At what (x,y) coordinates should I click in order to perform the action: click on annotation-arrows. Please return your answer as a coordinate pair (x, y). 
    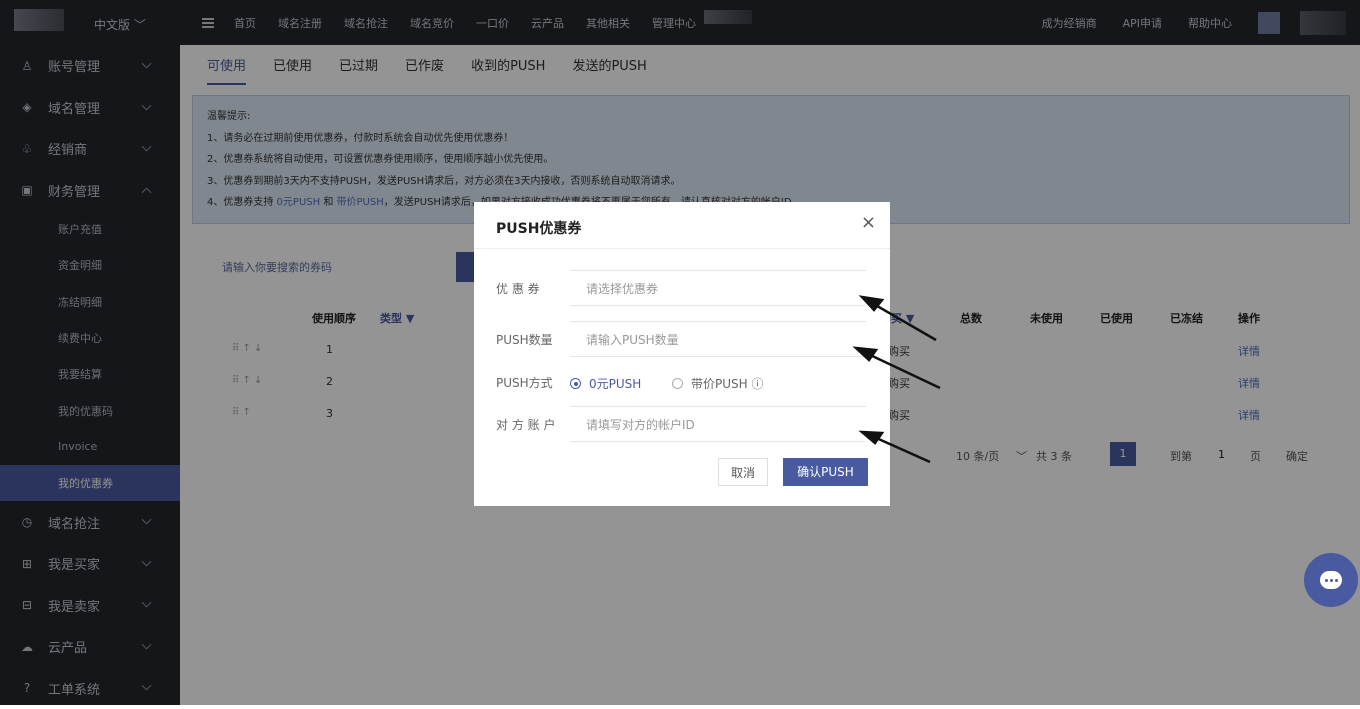
    Looking at the image, I should click on (896, 379).